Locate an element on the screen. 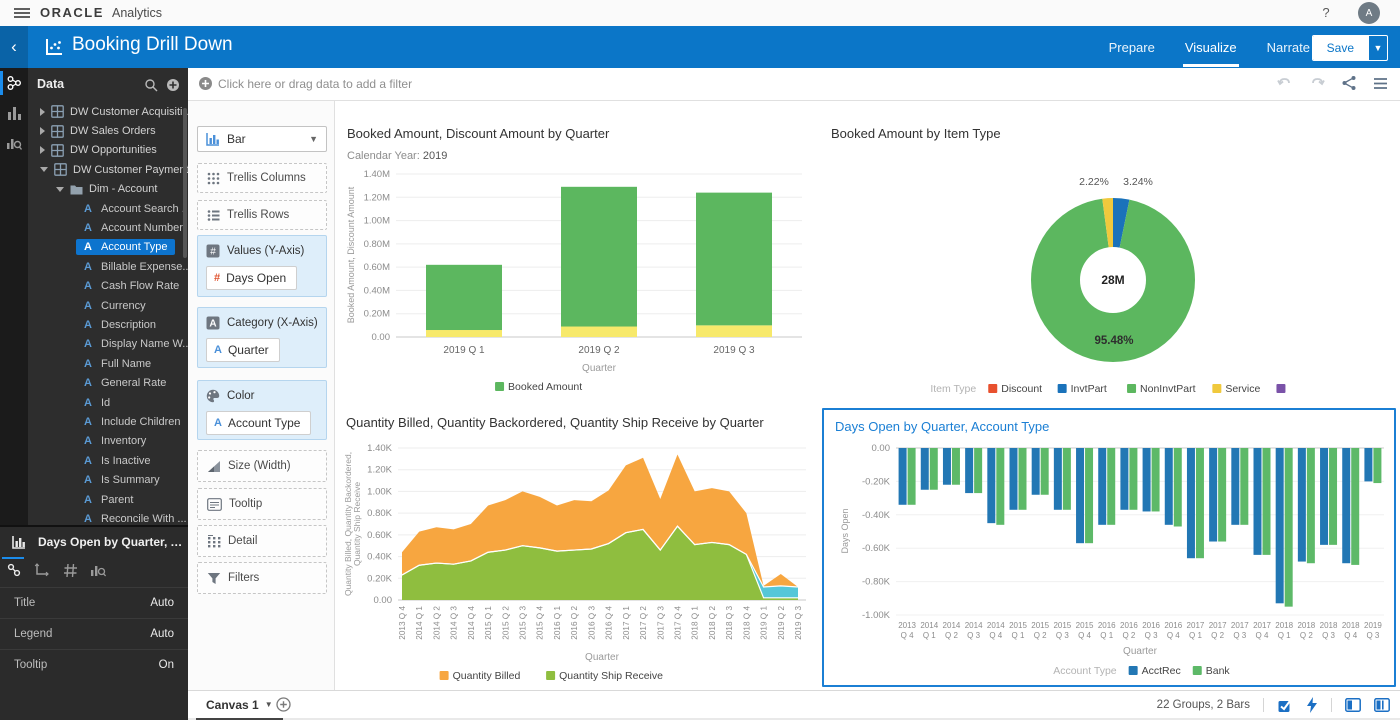 This screenshot has width=1400, height=720. drop-zone-category-x-axis: A Category (X-Axis) A Quarter is located at coordinates (262, 337).